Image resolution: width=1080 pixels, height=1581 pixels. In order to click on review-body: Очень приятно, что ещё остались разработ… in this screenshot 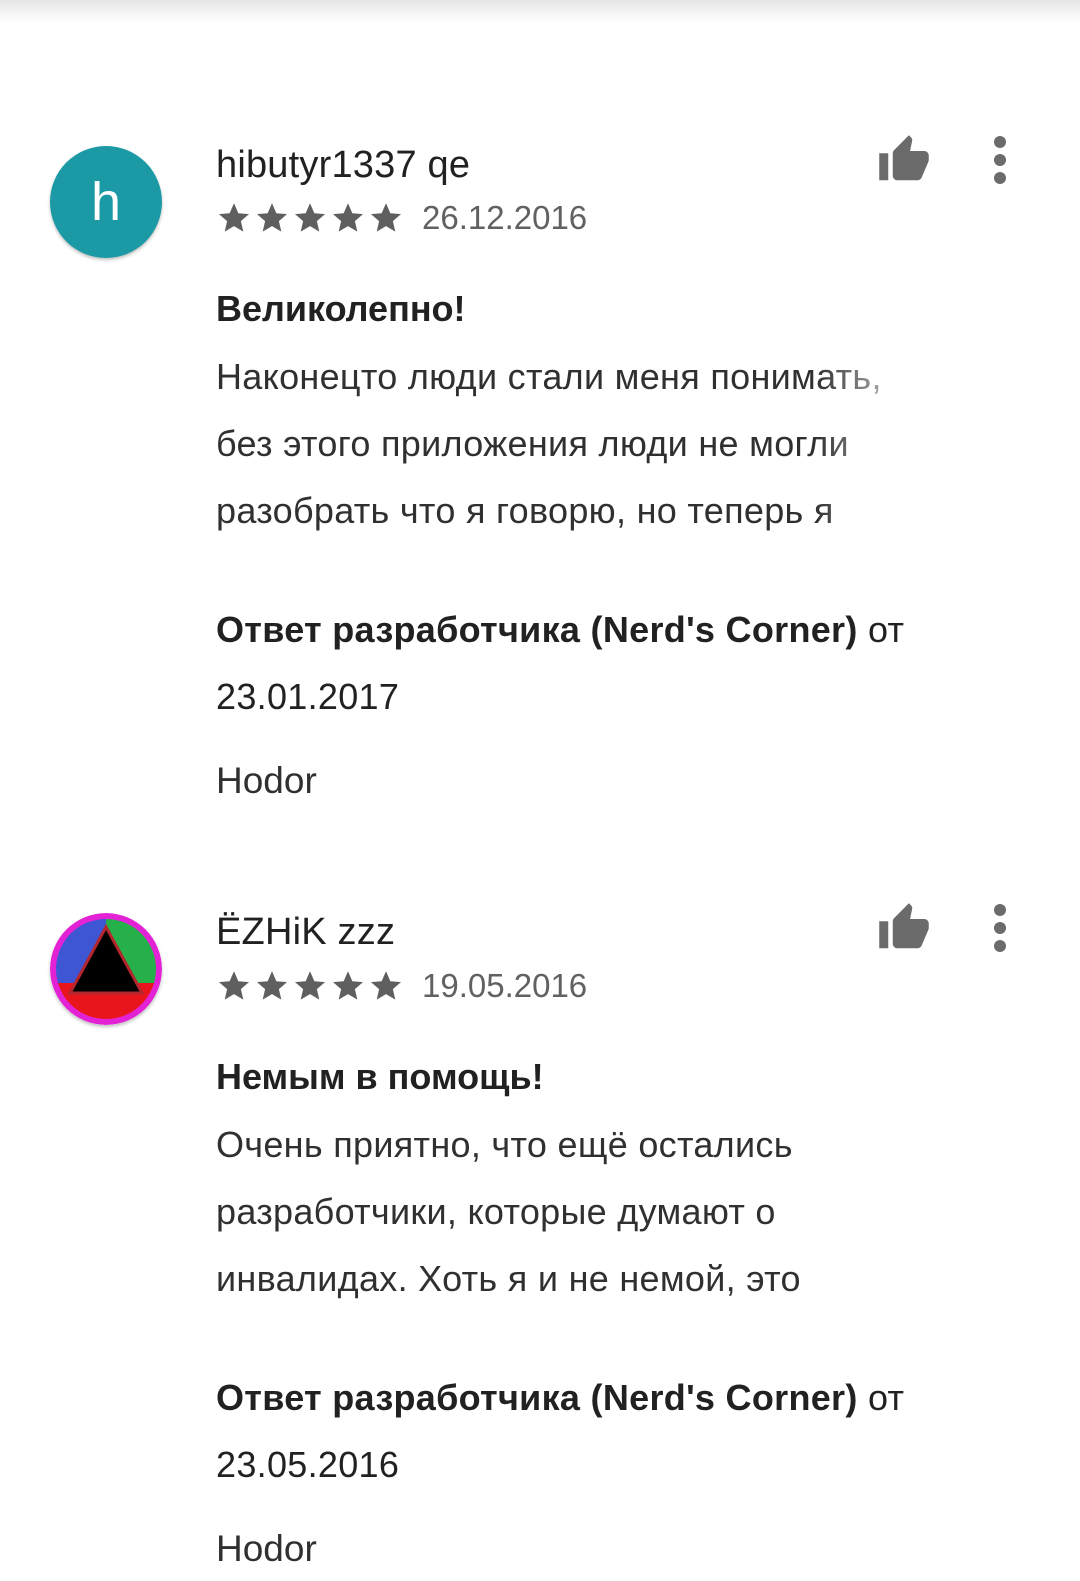, I will do `click(616, 1211)`.